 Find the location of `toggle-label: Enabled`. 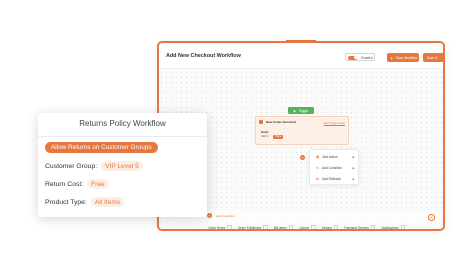

toggle-label: Enabled is located at coordinates (367, 57).